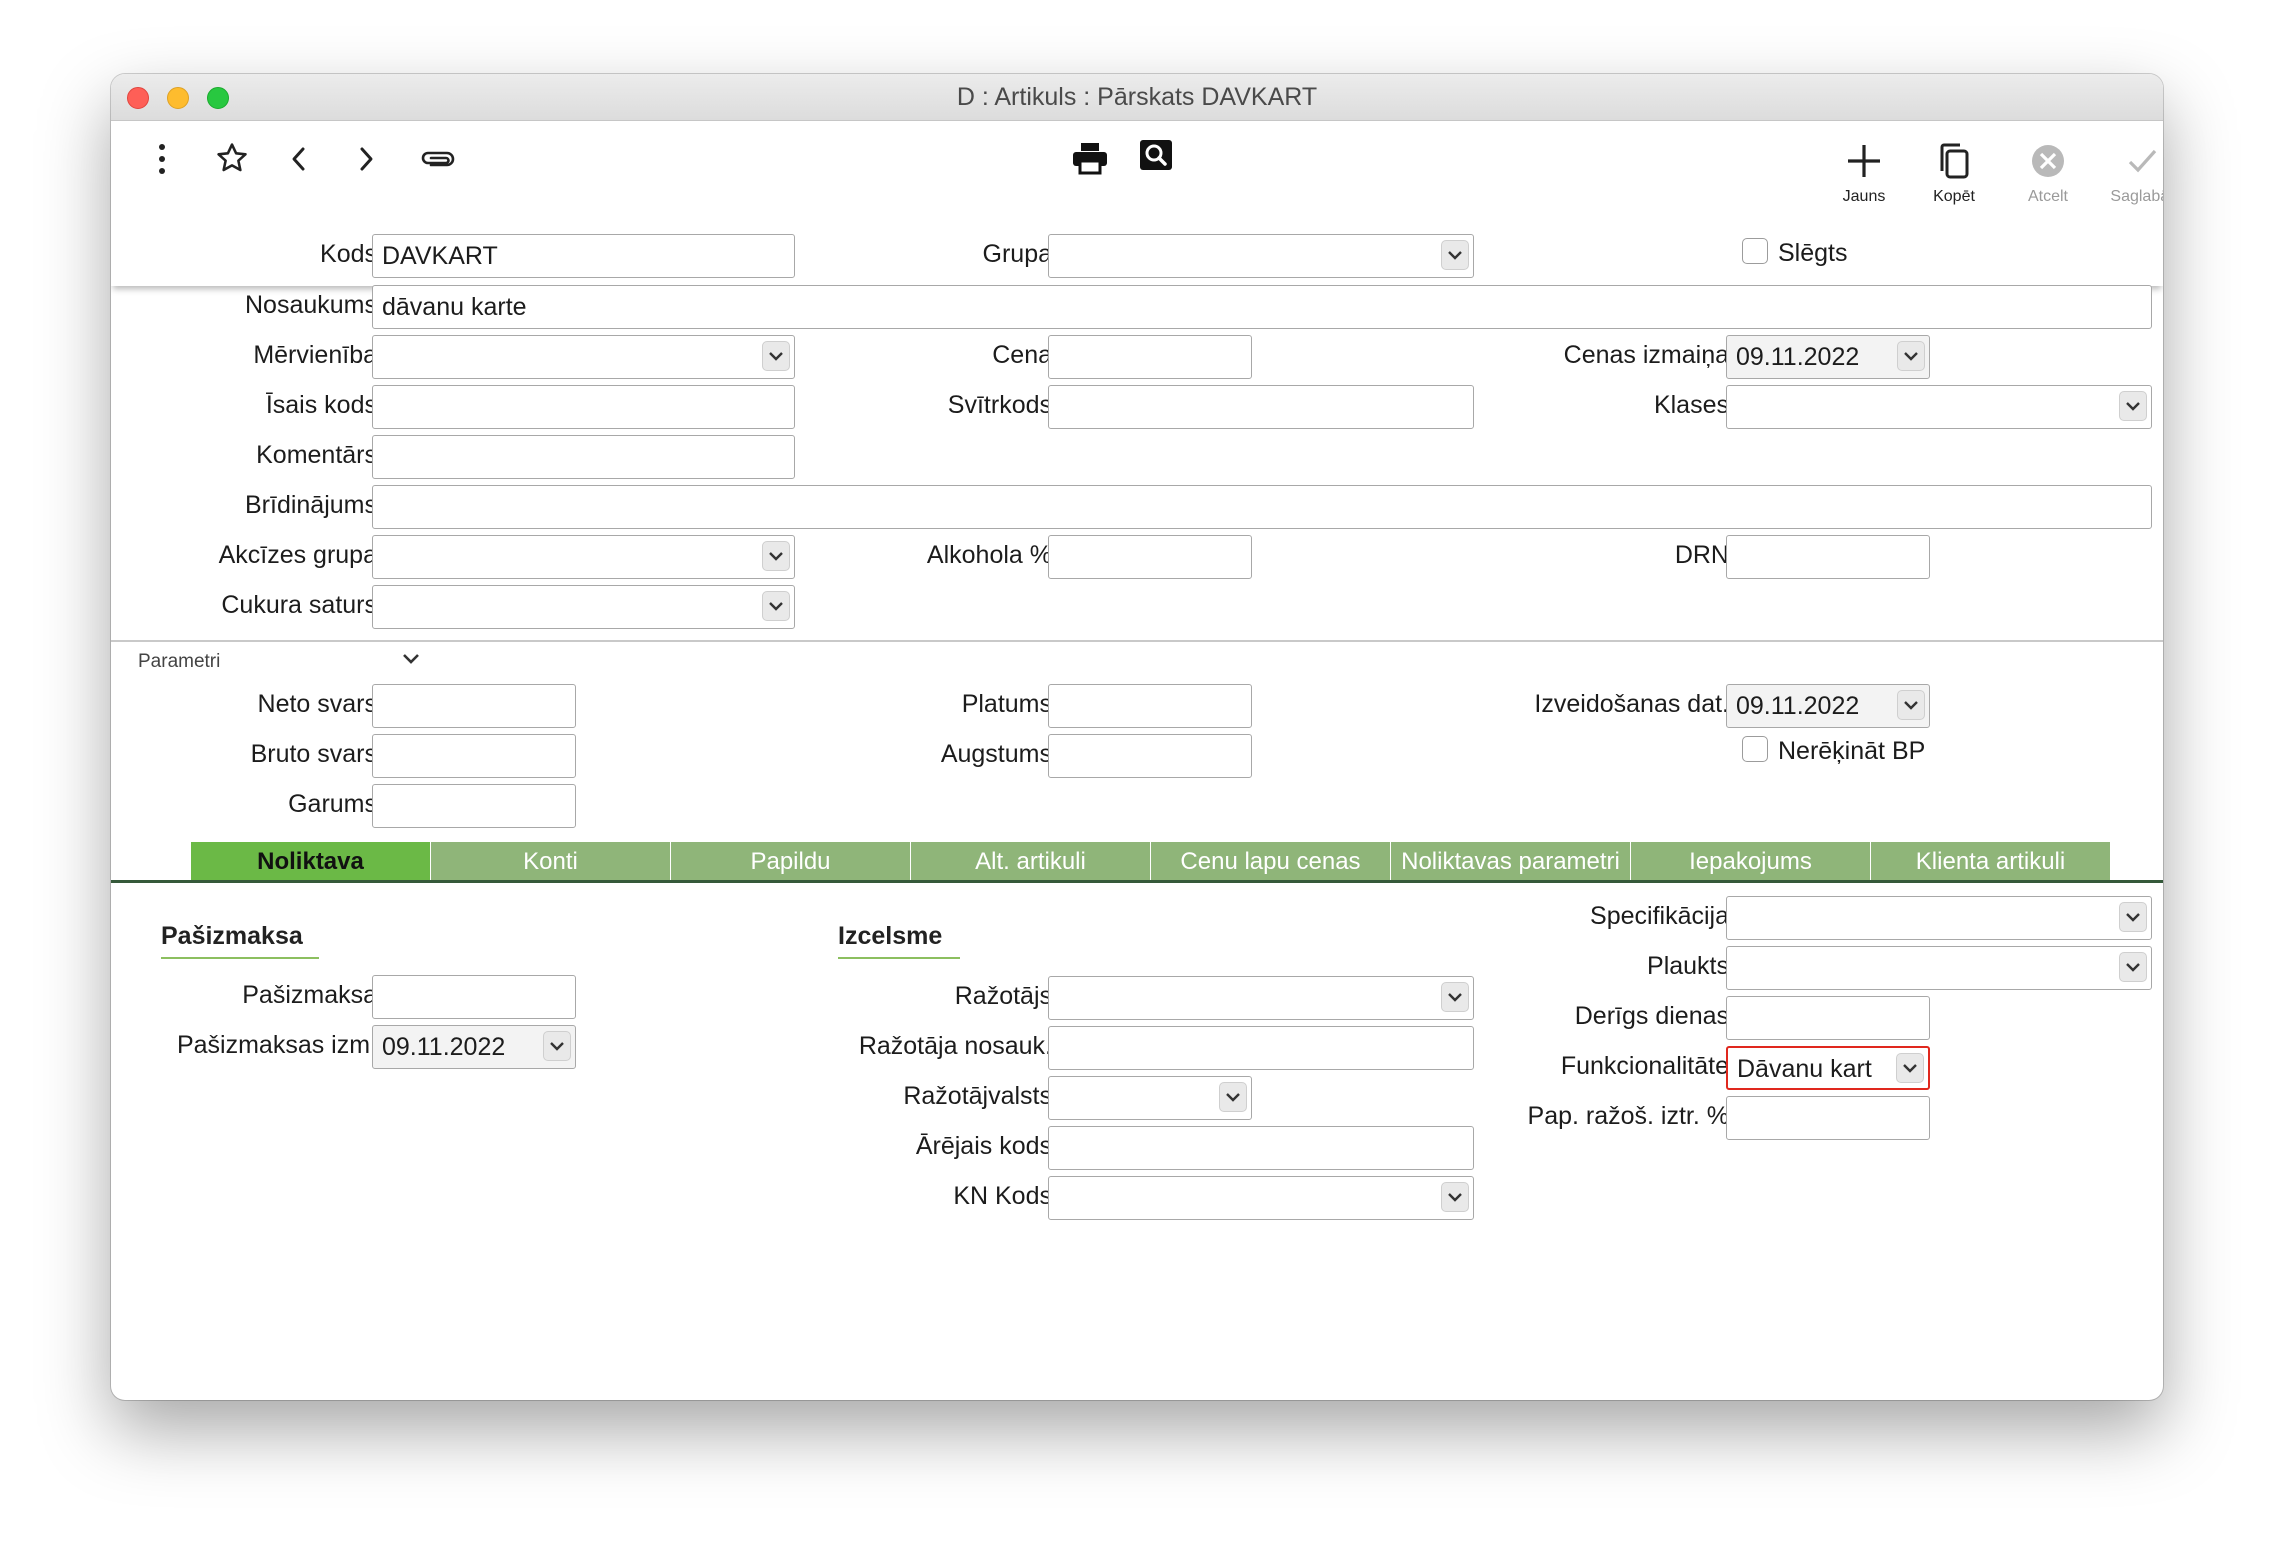  What do you see at coordinates (1954, 161) in the screenshot?
I see `copy-icon` at bounding box center [1954, 161].